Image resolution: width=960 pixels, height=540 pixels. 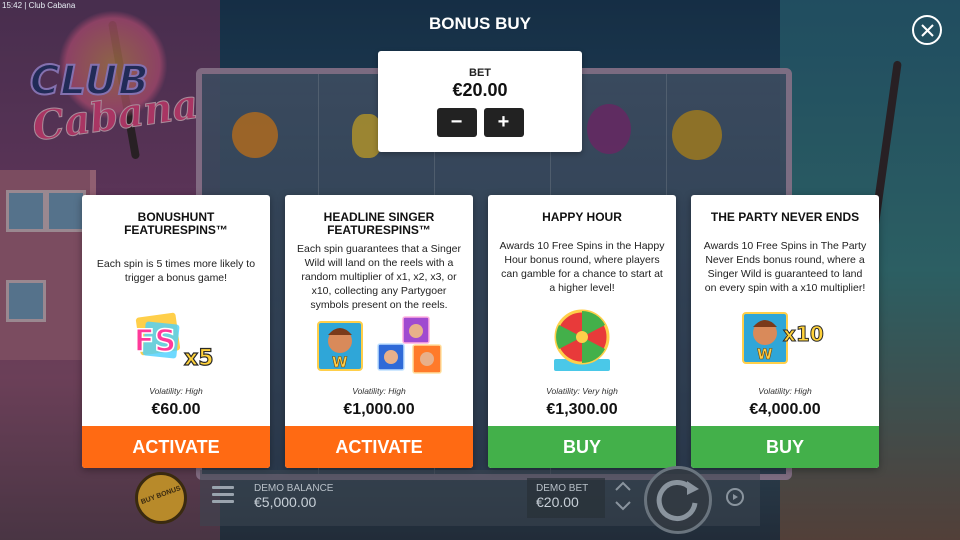 What do you see at coordinates (223, 496) in the screenshot?
I see `menu-icon` at bounding box center [223, 496].